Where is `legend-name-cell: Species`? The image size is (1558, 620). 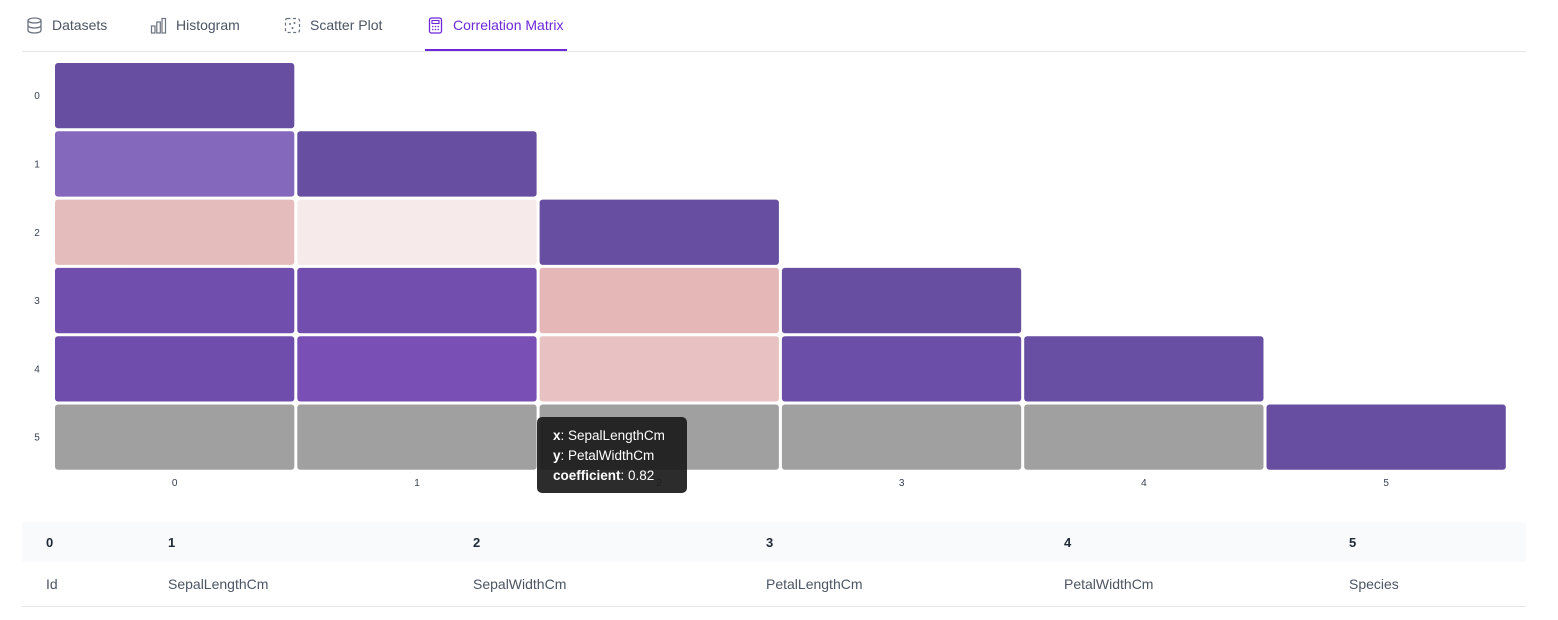 legend-name-cell: Species is located at coordinates (1437, 584).